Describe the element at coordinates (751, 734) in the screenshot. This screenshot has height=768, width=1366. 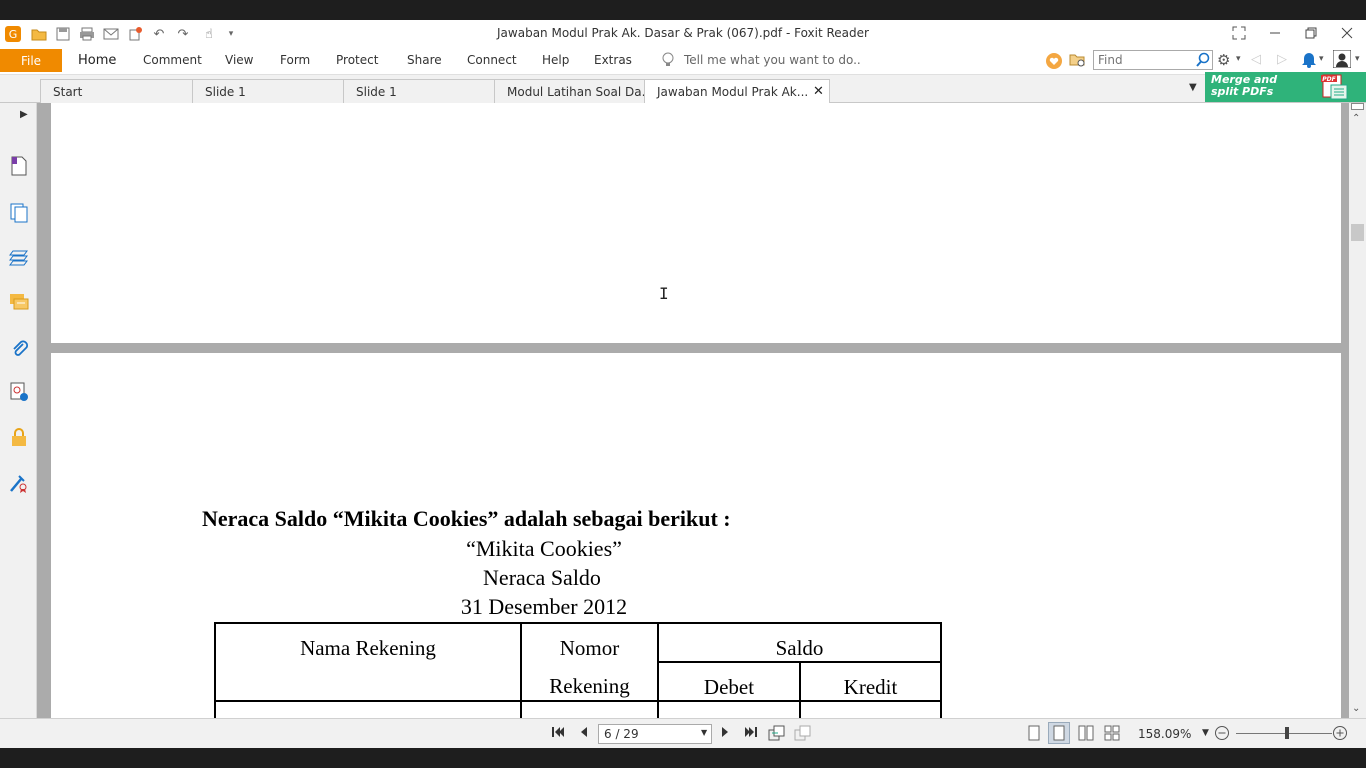
I see `last-page-icon` at that location.